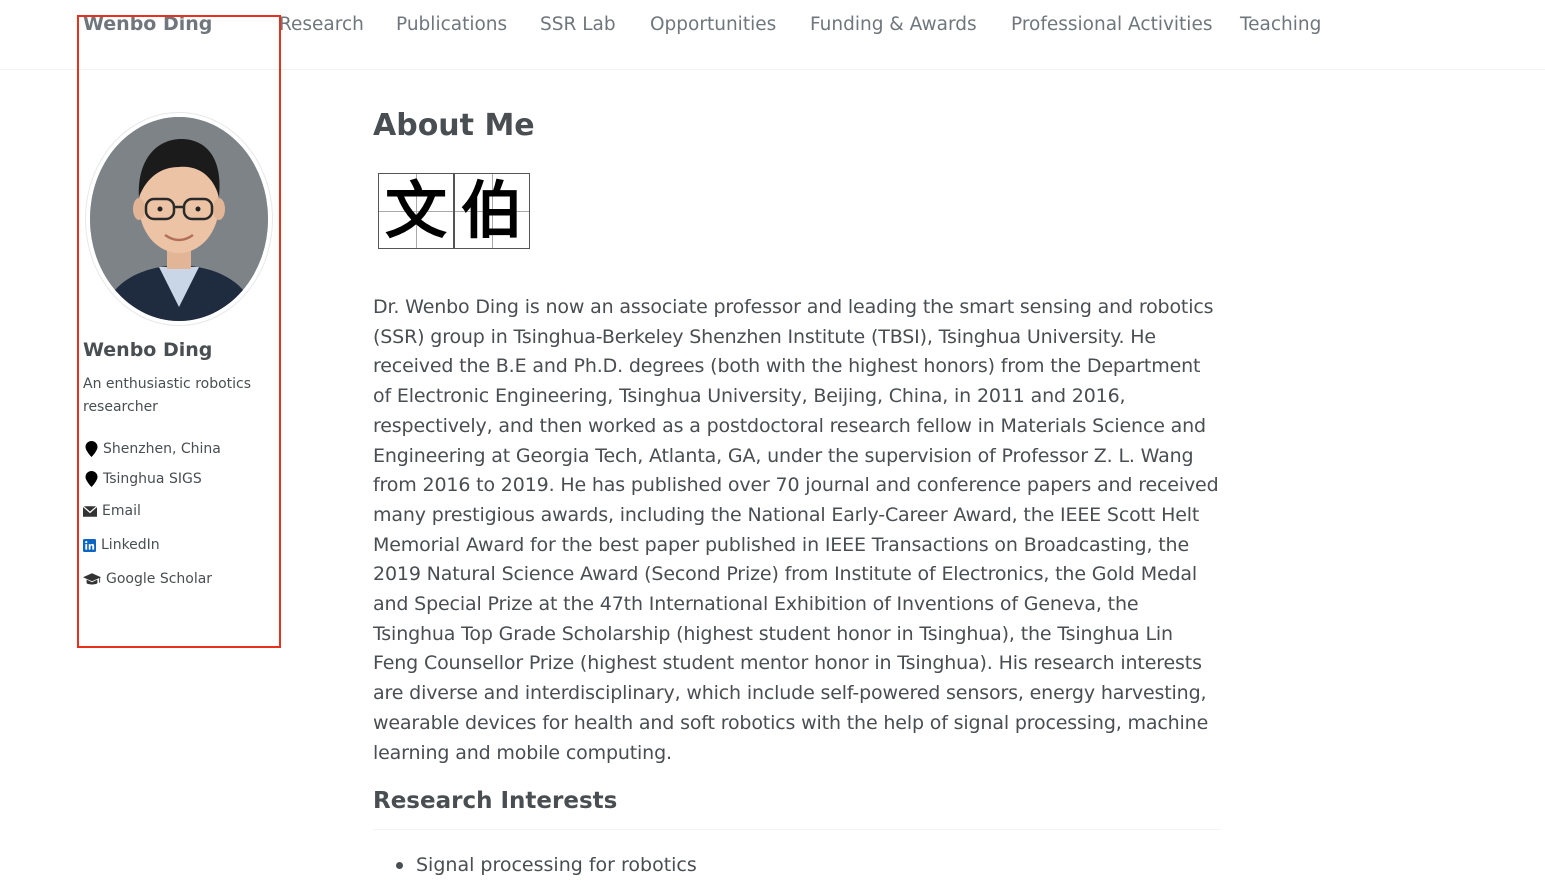 Image resolution: width=1545 pixels, height=884 pixels. Describe the element at coordinates (159, 579) in the screenshot. I see `google-scholar-link-label: Google Scholar` at that location.